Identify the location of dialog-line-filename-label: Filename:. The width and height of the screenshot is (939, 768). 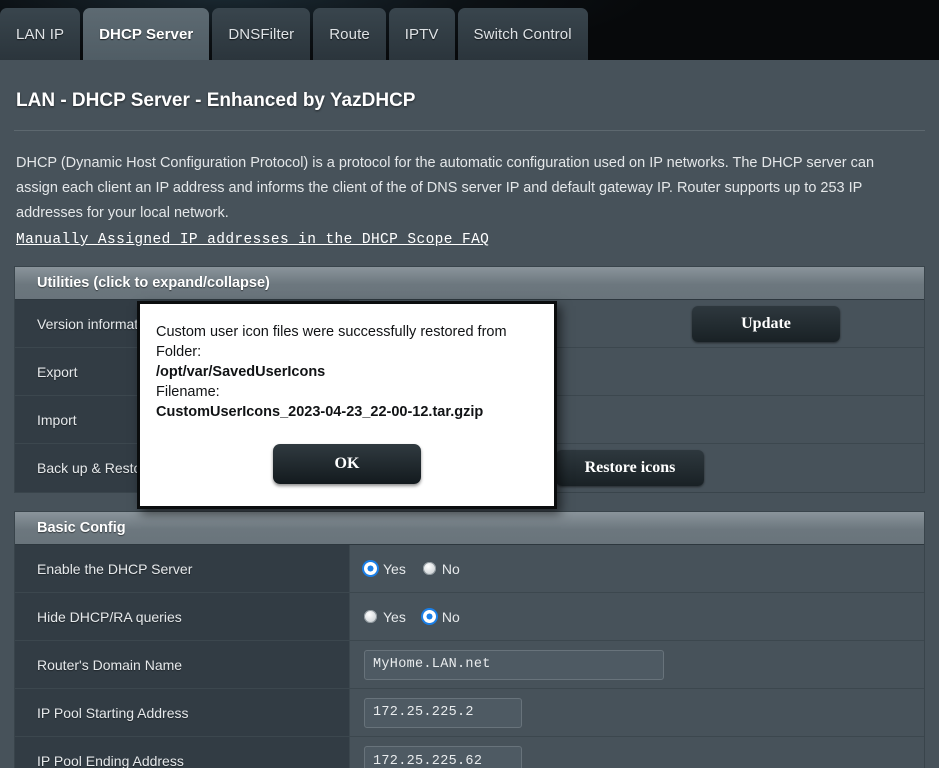
(188, 392).